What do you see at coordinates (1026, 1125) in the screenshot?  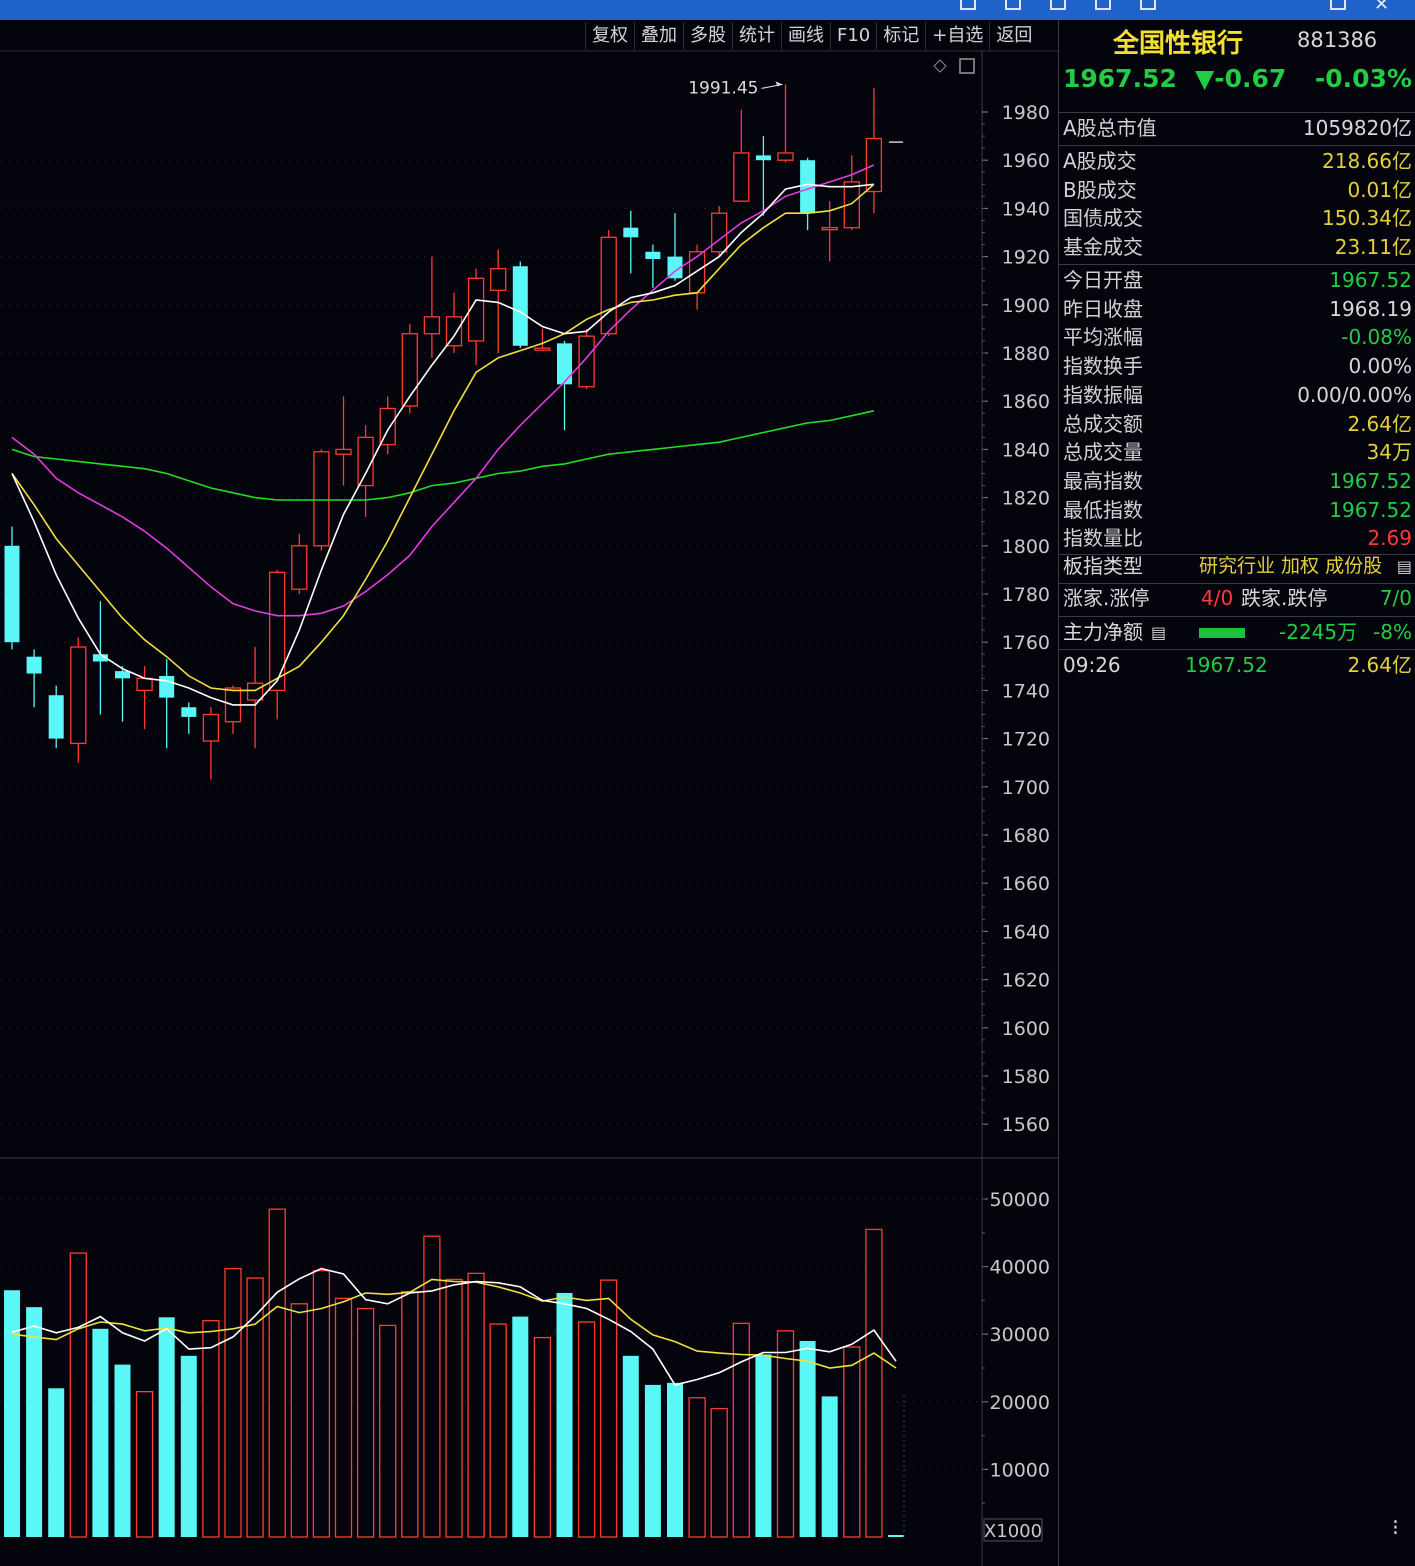 I see `price-tick-label: 1560` at bounding box center [1026, 1125].